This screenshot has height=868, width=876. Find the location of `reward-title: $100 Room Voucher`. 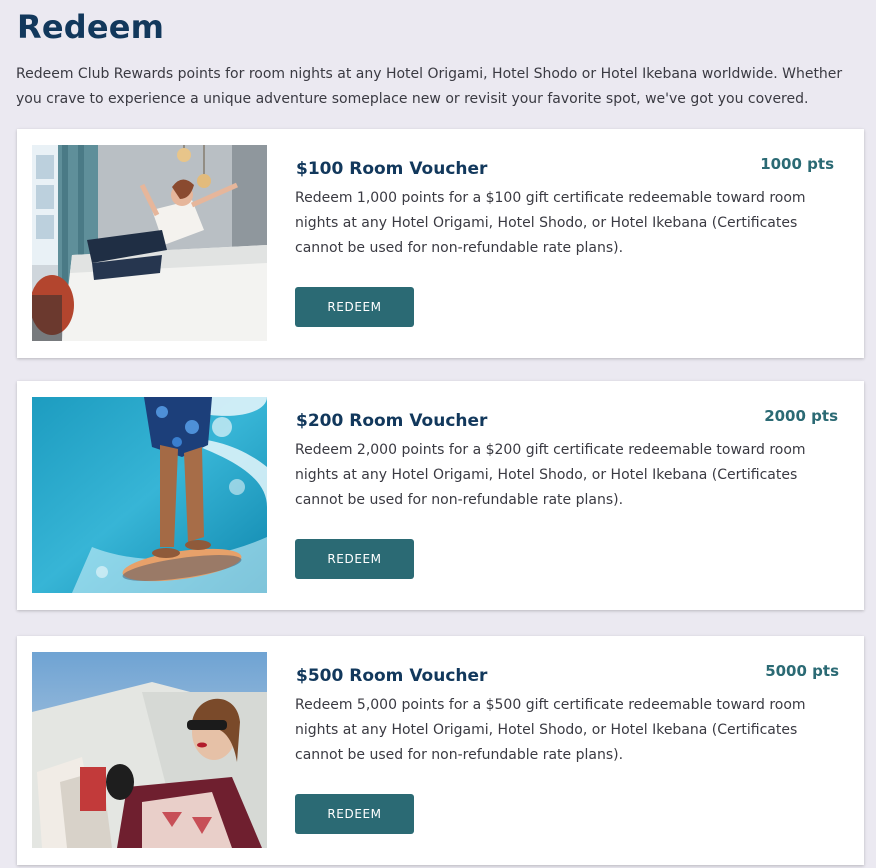

reward-title: $100 Room Voucher is located at coordinates (392, 169).